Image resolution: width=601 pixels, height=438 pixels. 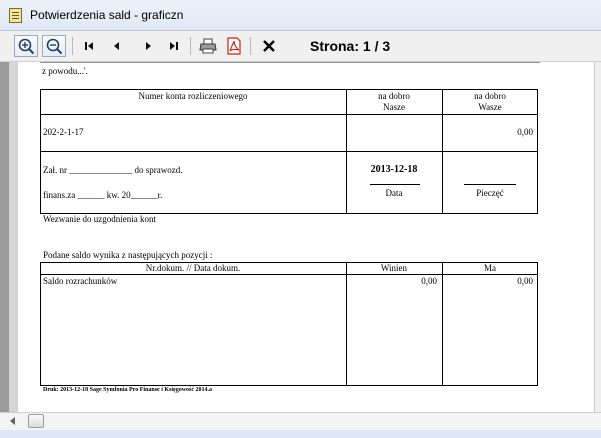 I want to click on last-page-button, so click(x=174, y=46).